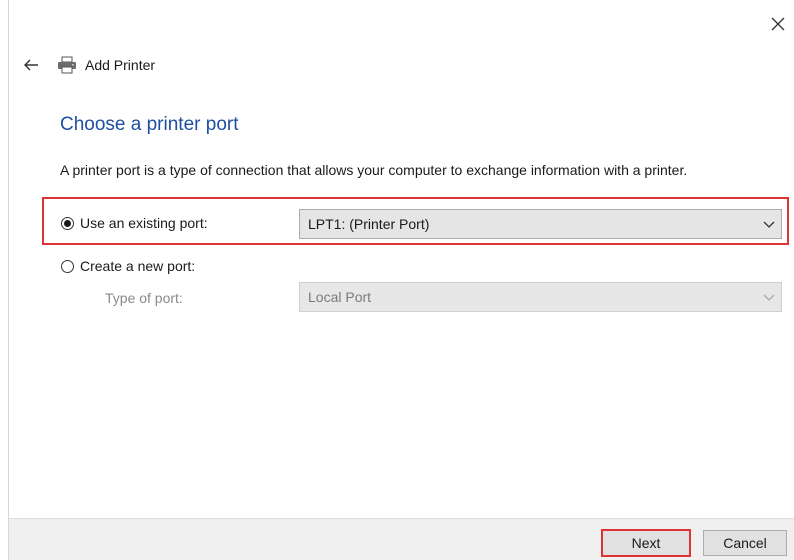 This screenshot has width=794, height=560. Describe the element at coordinates (138, 266) in the screenshot. I see `radio-create-new-label: Create a new port:` at that location.